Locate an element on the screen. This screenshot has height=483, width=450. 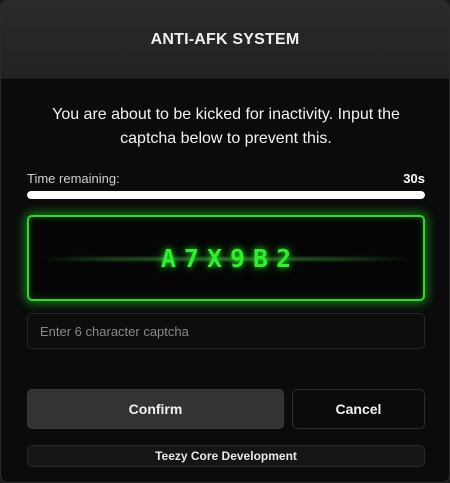
cancel-button: Cancel is located at coordinates (358, 409).